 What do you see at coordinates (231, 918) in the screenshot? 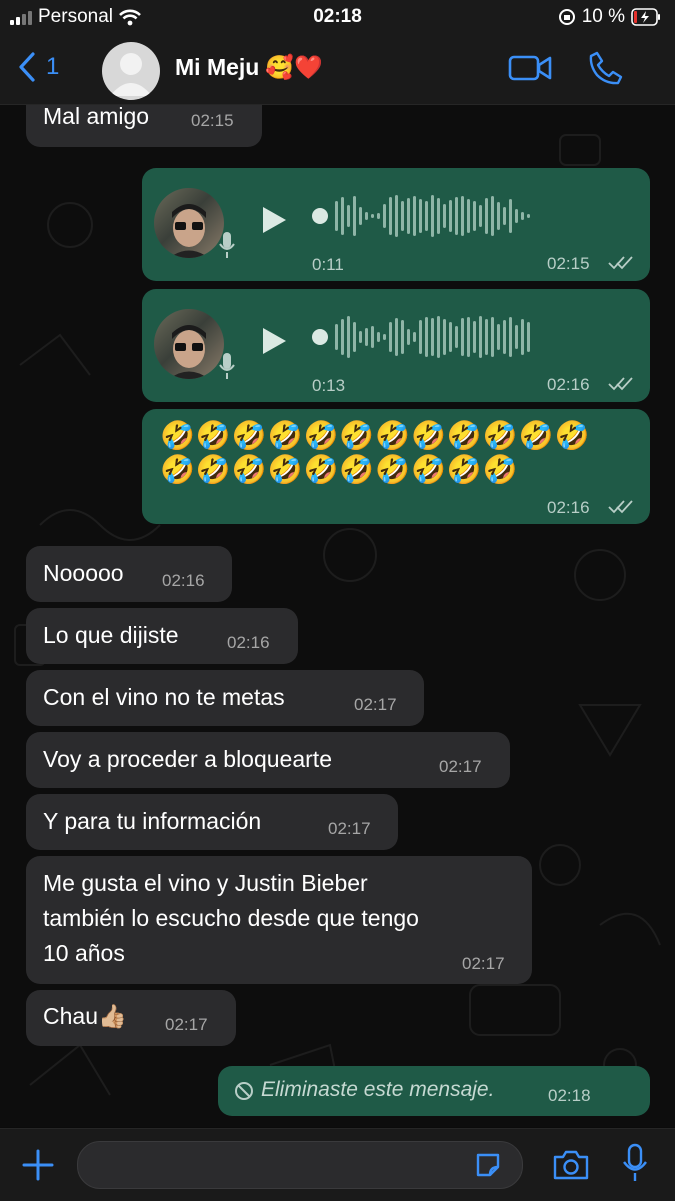
I see `message-line-2: también lo escucho desde que tengo` at bounding box center [231, 918].